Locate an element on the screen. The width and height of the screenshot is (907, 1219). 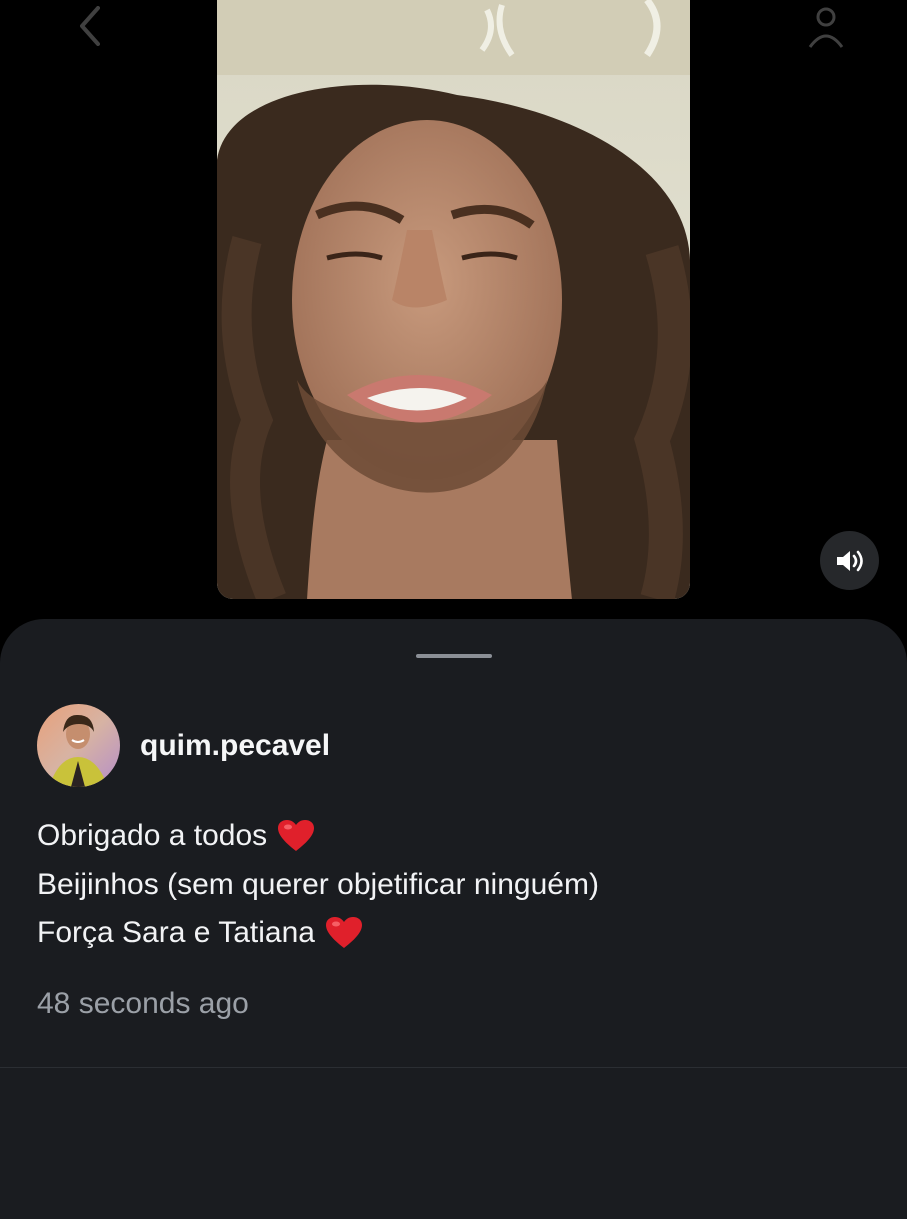
back-button is located at coordinates (90, 26).